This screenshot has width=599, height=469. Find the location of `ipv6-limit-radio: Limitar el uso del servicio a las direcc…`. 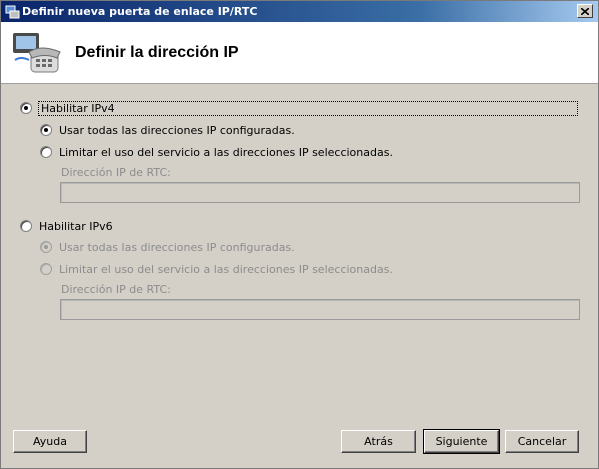

ipv6-limit-radio: Limitar el uso del servicio a las direcc… is located at coordinates (216, 269).